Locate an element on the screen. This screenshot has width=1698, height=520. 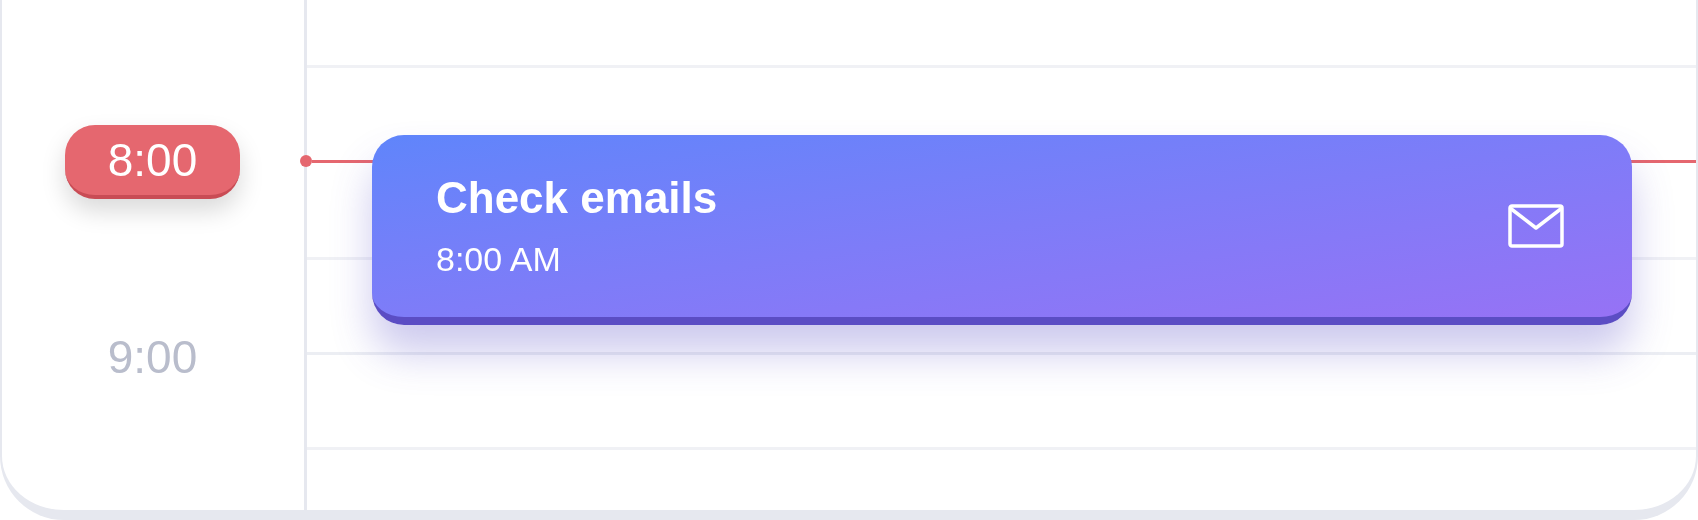
mail-icon is located at coordinates (1536, 226).